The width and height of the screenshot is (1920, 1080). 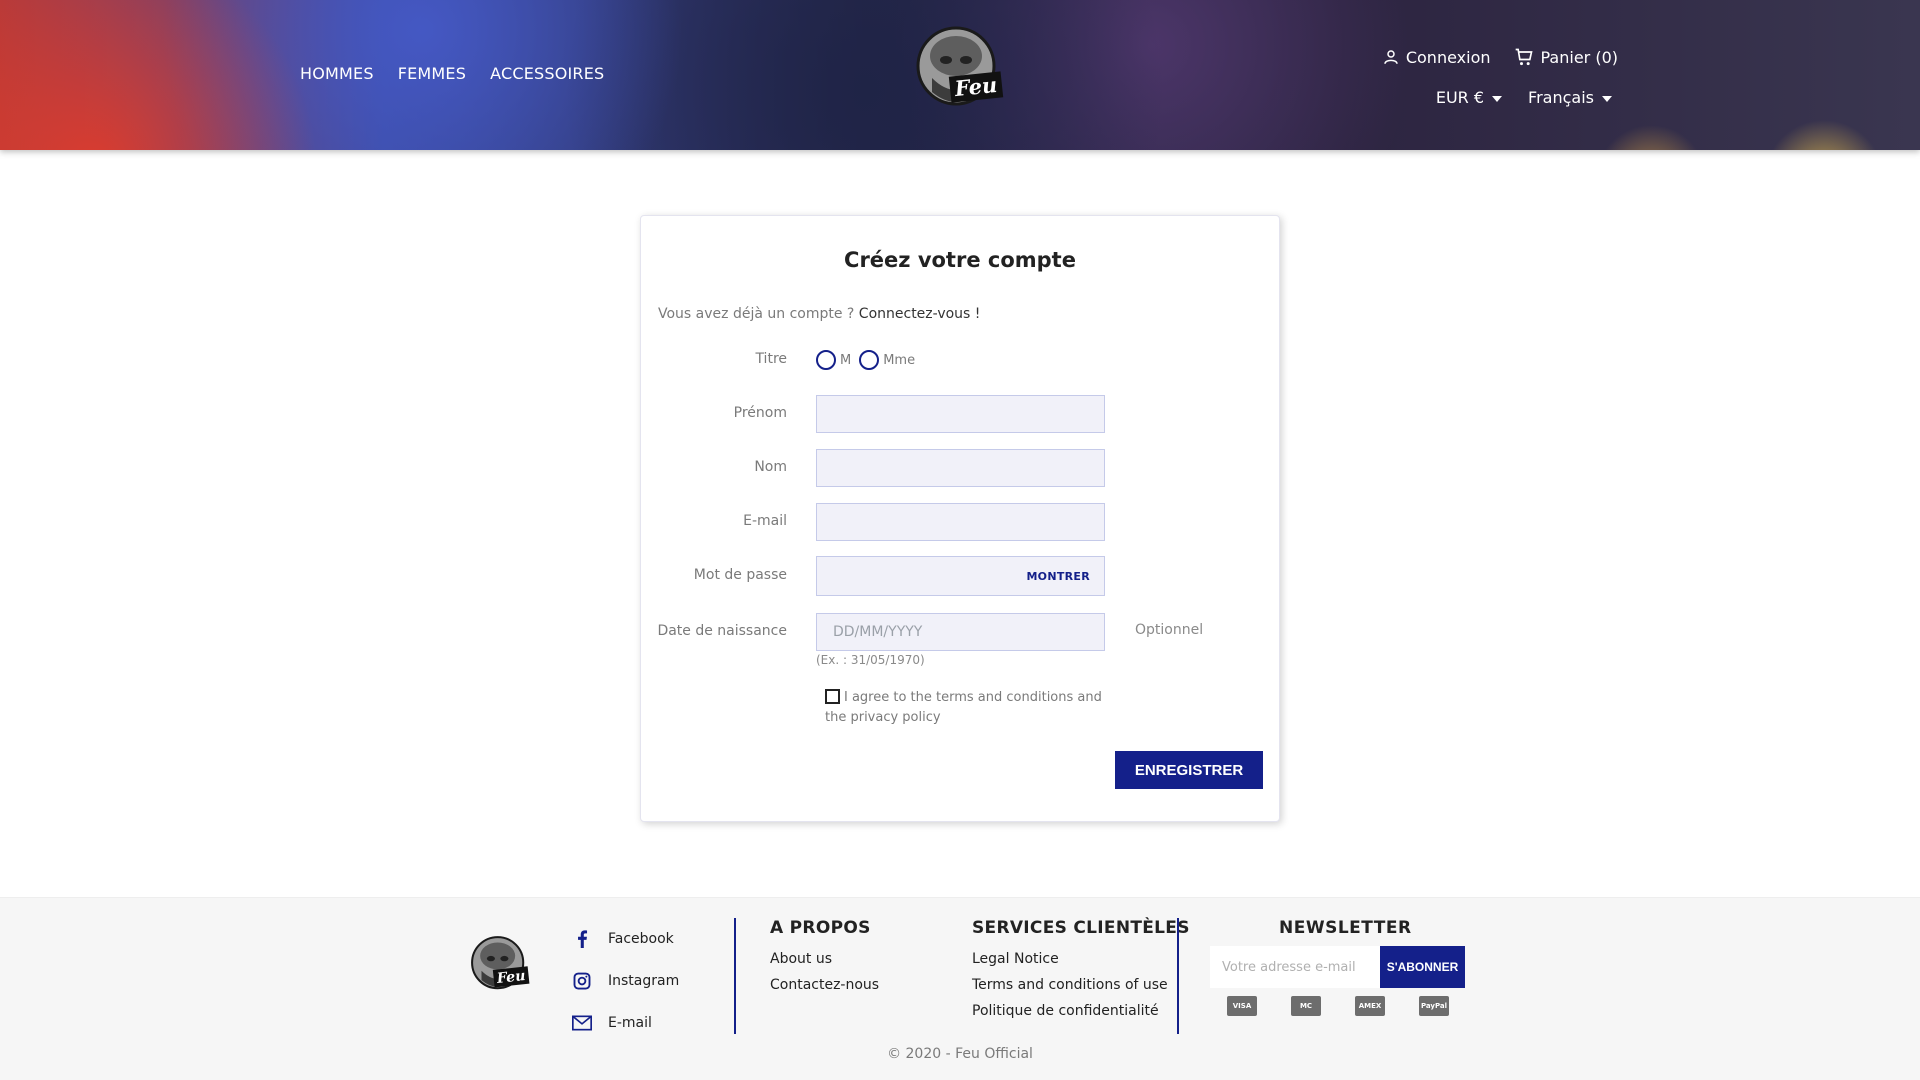 What do you see at coordinates (740, 575) in the screenshot?
I see `password-label: Mot de passe` at bounding box center [740, 575].